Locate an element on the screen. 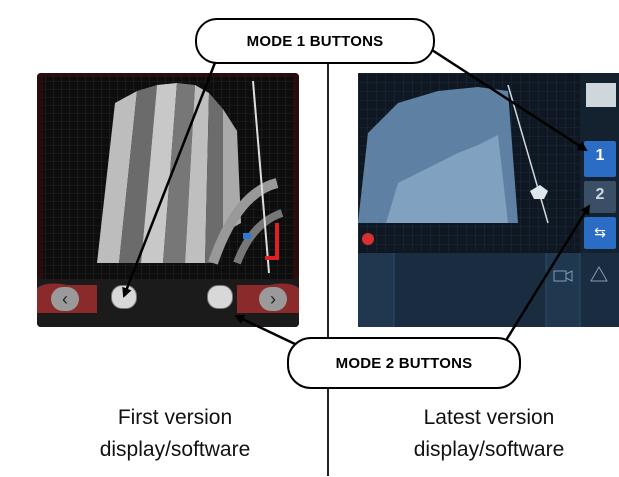 This screenshot has width=619, height=477. mode2-callout: MODE 2 BUTTONS is located at coordinates (404, 363).